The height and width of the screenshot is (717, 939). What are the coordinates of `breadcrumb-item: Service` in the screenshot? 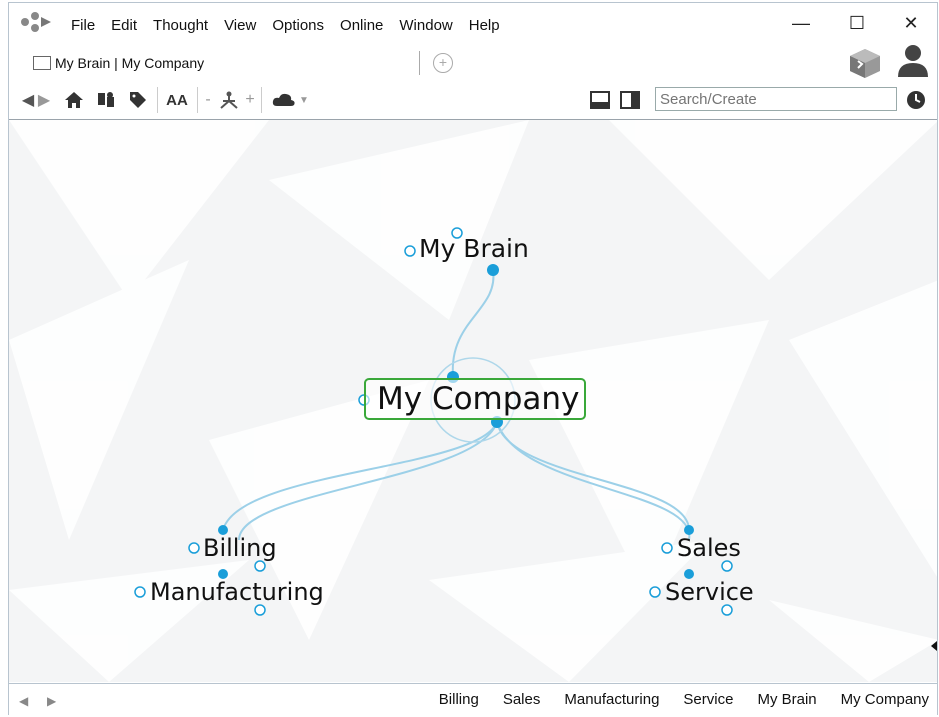 It's located at (708, 699).